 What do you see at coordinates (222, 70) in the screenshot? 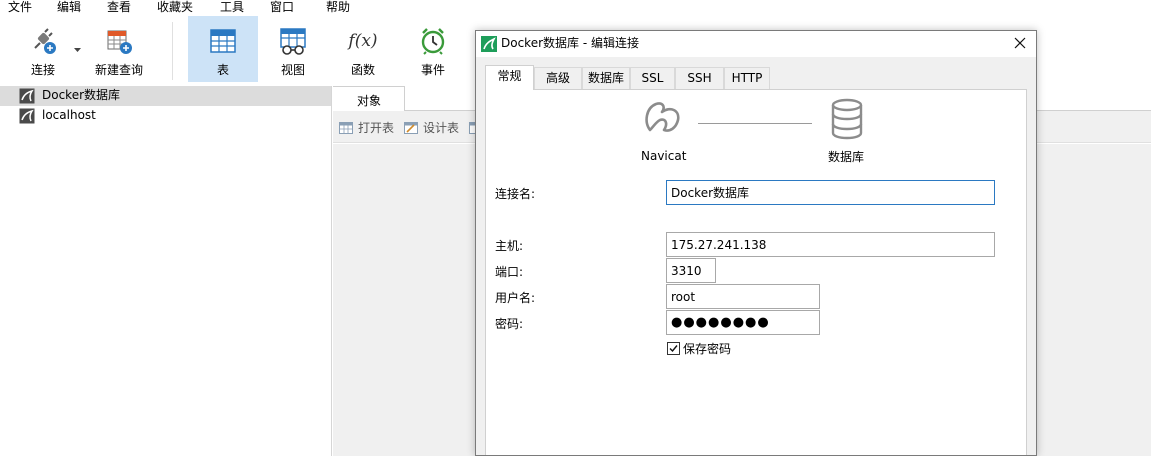
I see `table-label: 表` at bounding box center [222, 70].